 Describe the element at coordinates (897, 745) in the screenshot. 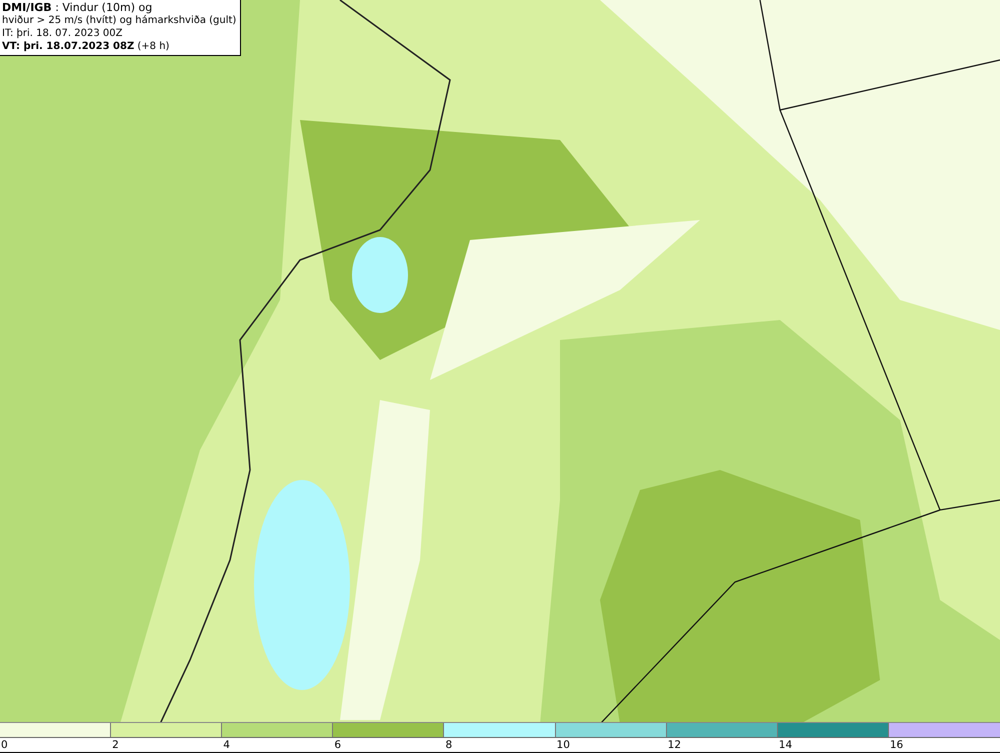

I see `tick-label: 16` at that location.